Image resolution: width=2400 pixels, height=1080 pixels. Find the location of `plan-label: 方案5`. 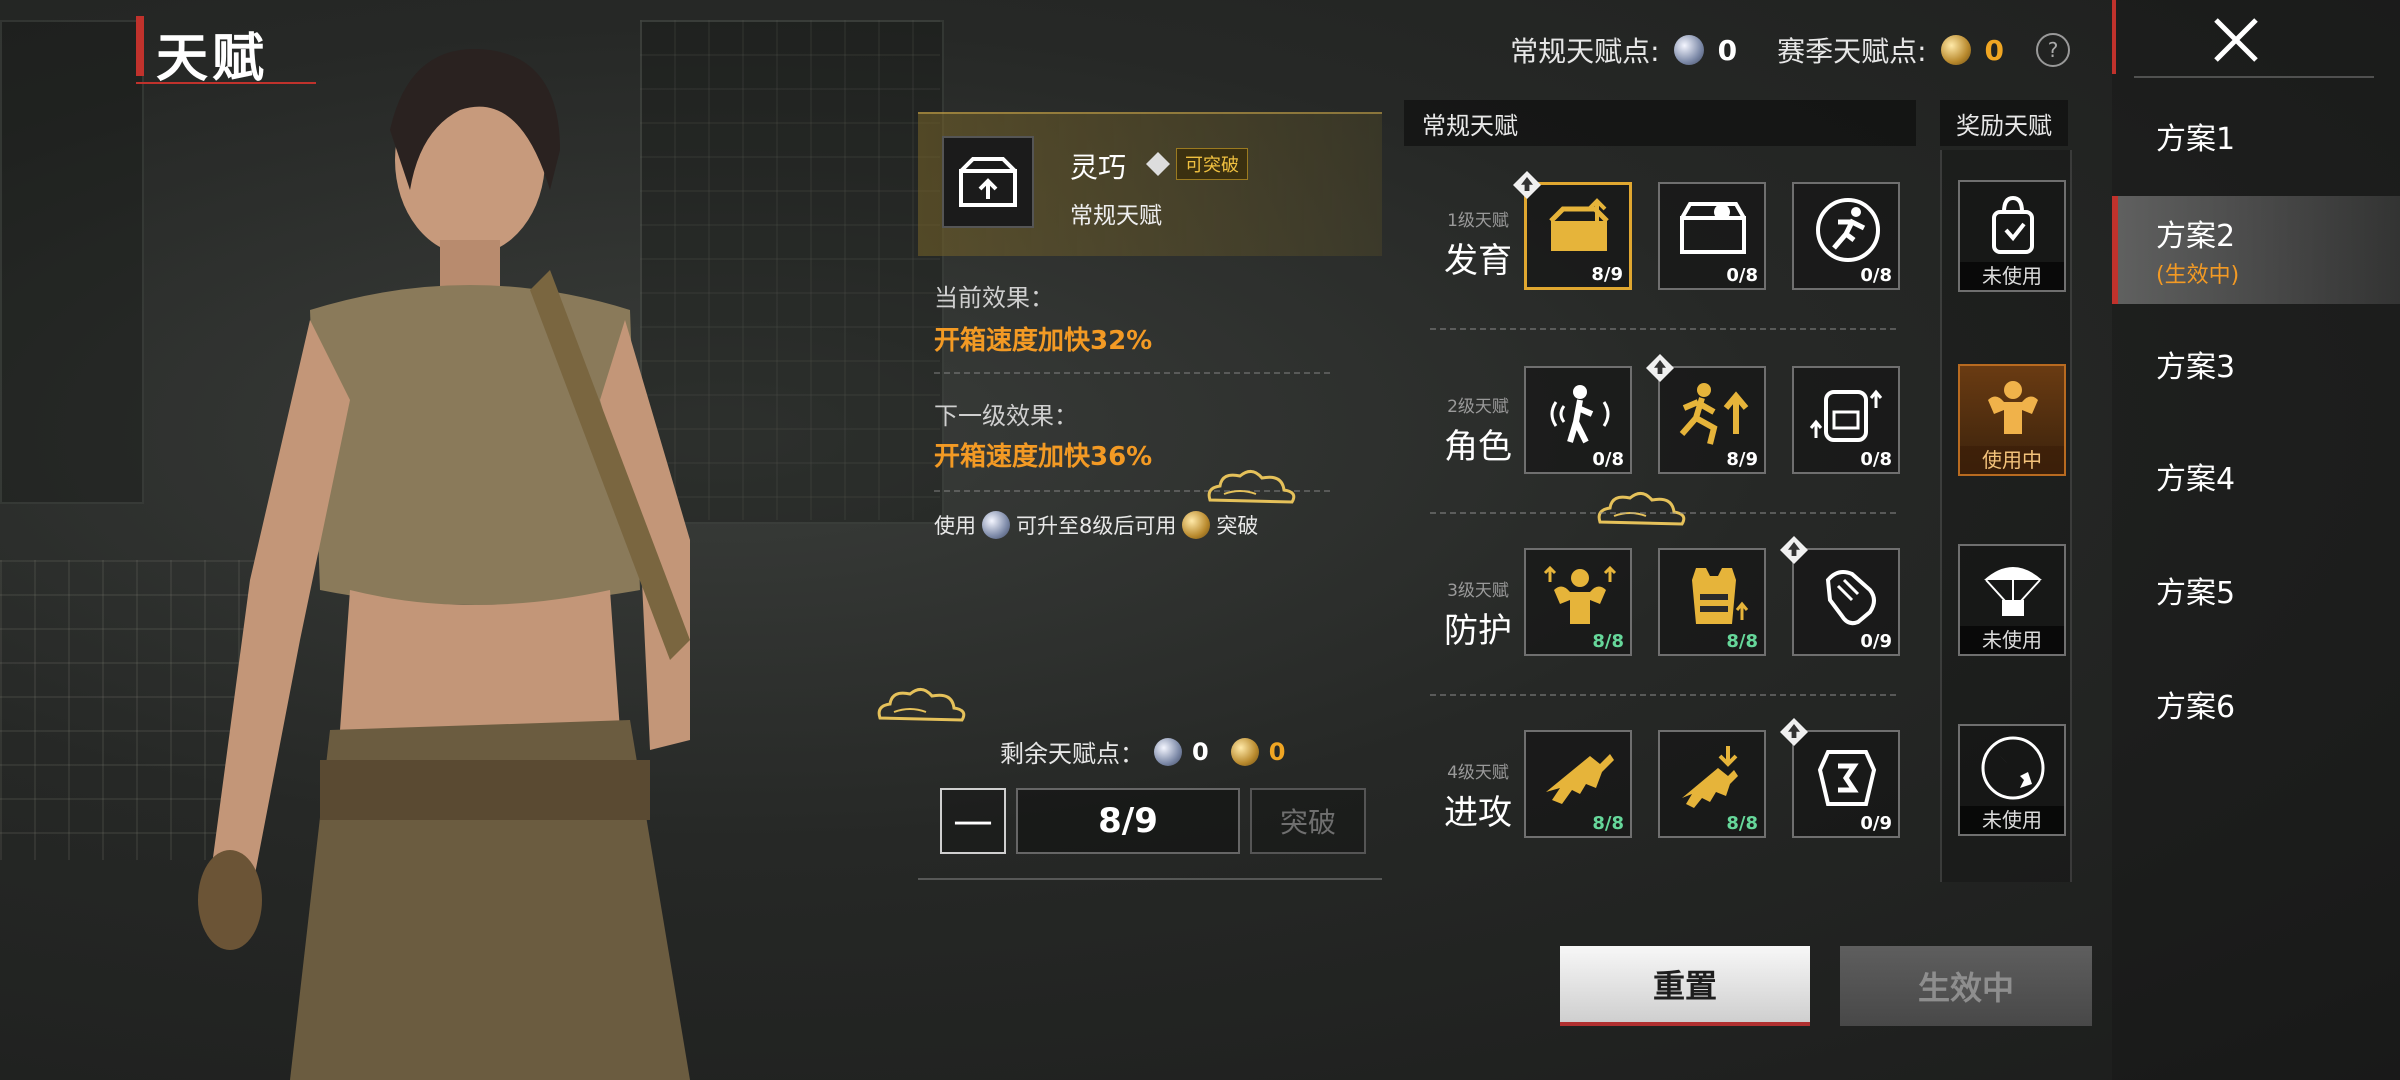

plan-label: 方案5 is located at coordinates (2196, 593).